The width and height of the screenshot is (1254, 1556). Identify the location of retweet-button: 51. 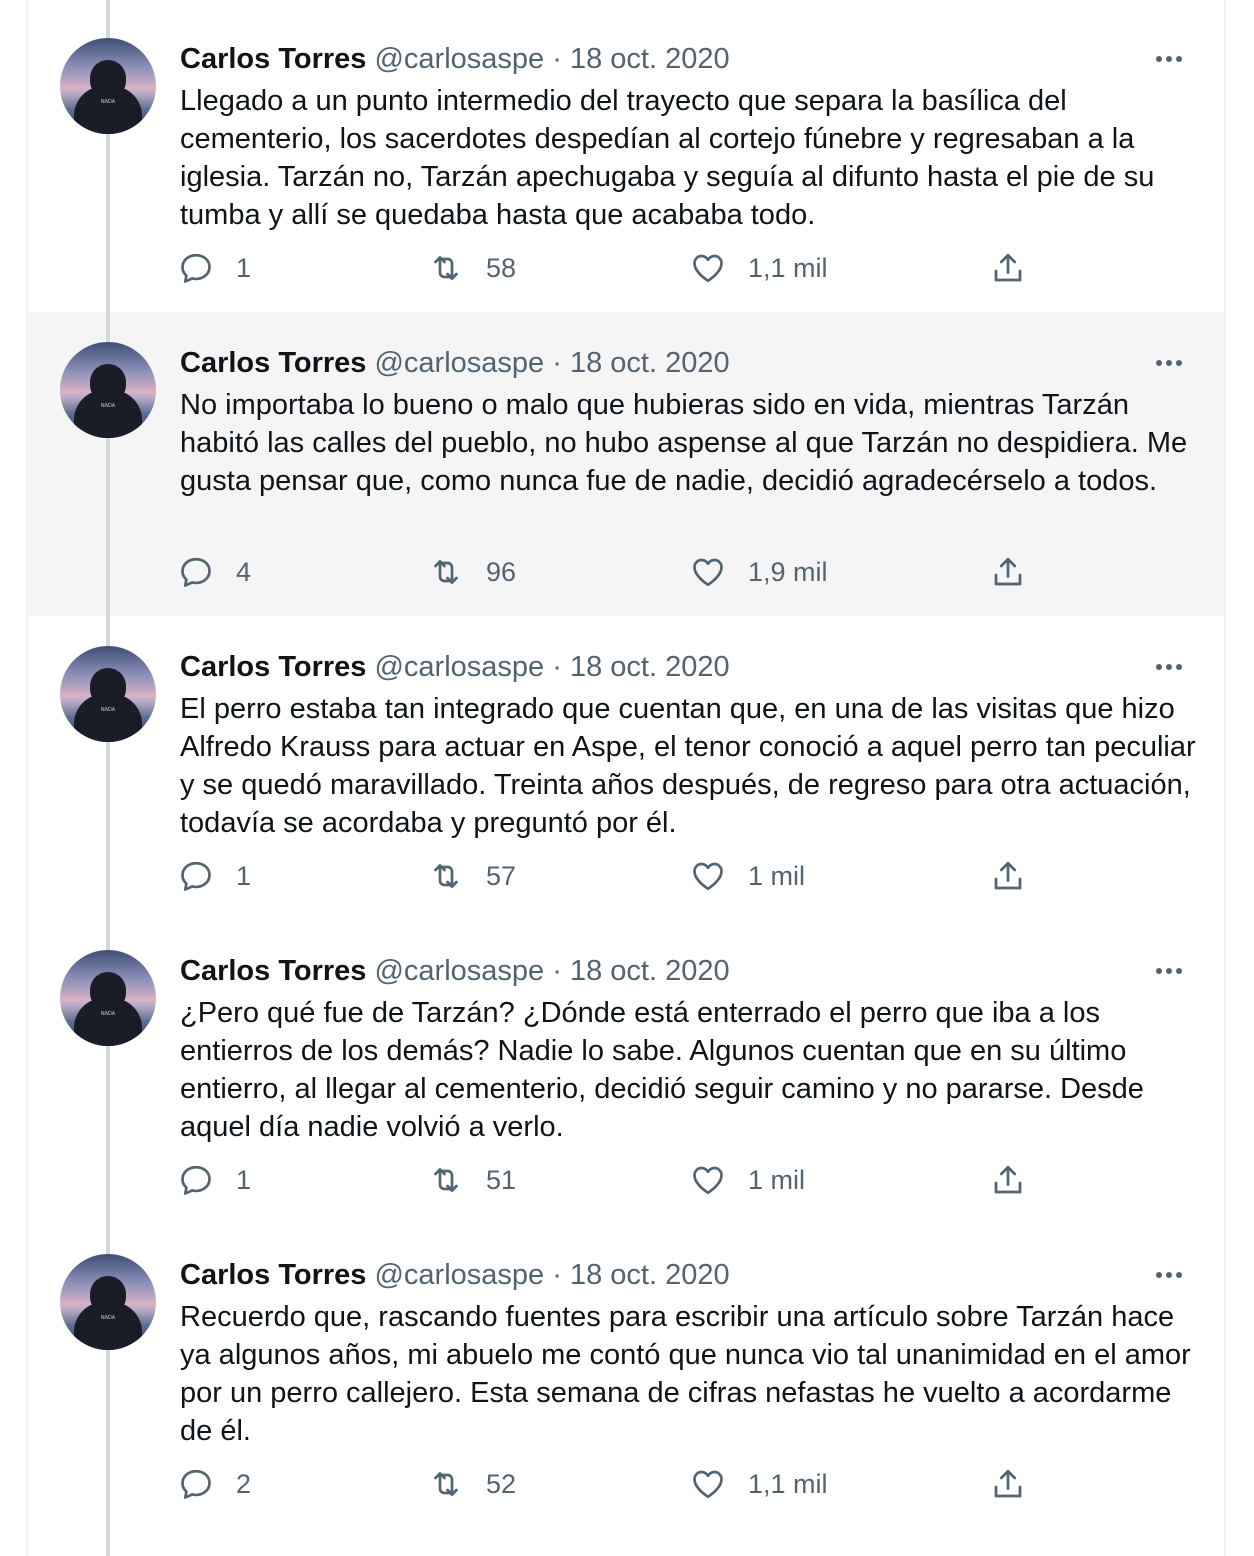
(472, 1180).